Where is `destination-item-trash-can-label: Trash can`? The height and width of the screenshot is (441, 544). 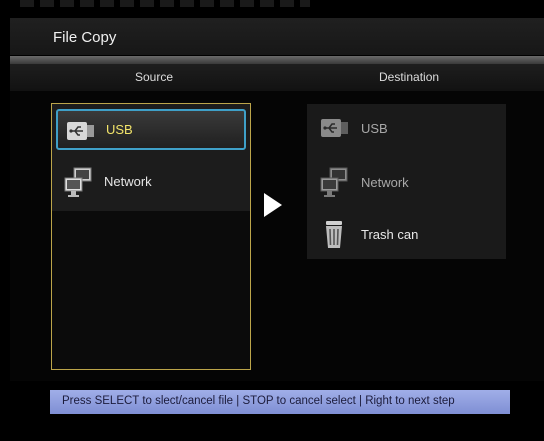
destination-item-trash-can-label: Trash can is located at coordinates (390, 234).